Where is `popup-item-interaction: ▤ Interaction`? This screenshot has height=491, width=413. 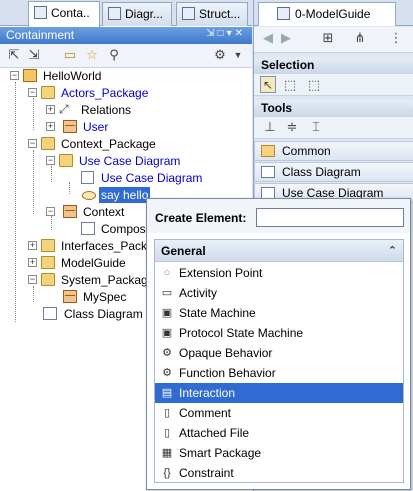
popup-item-interaction: ▤ Interaction is located at coordinates (279, 393).